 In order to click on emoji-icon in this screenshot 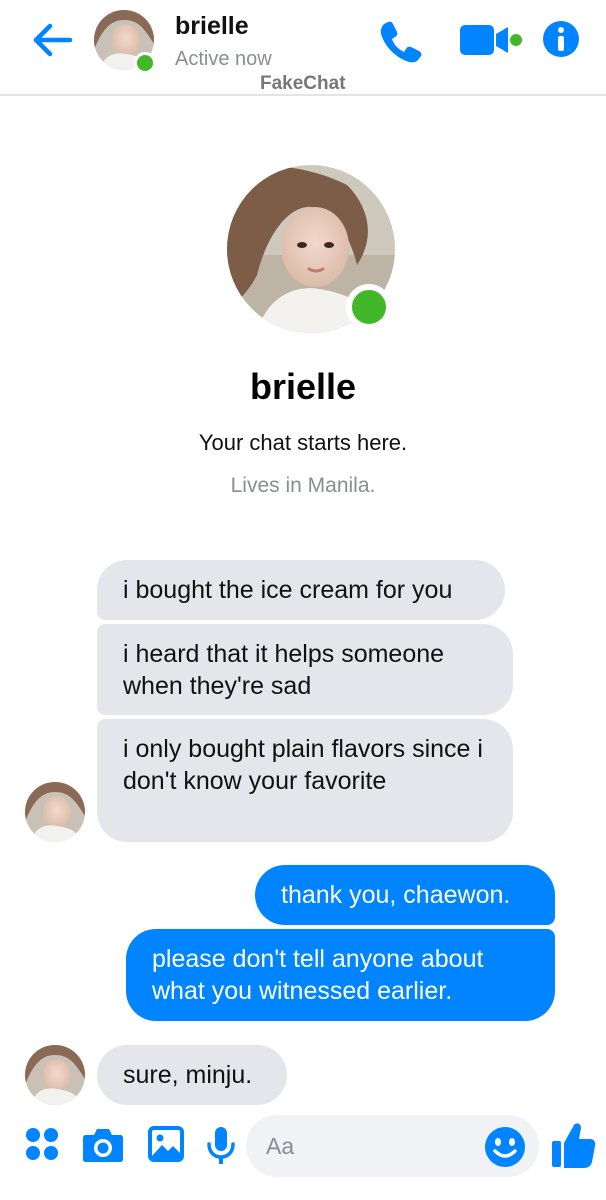, I will do `click(505, 1147)`.